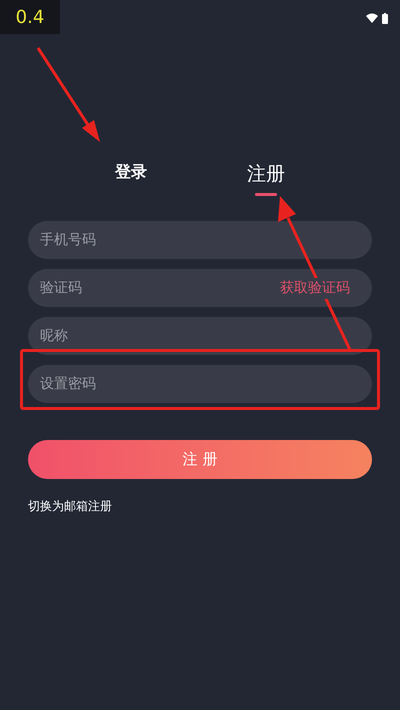 The width and height of the screenshot is (400, 710). What do you see at coordinates (131, 182) in the screenshot?
I see `tab: 登录` at bounding box center [131, 182].